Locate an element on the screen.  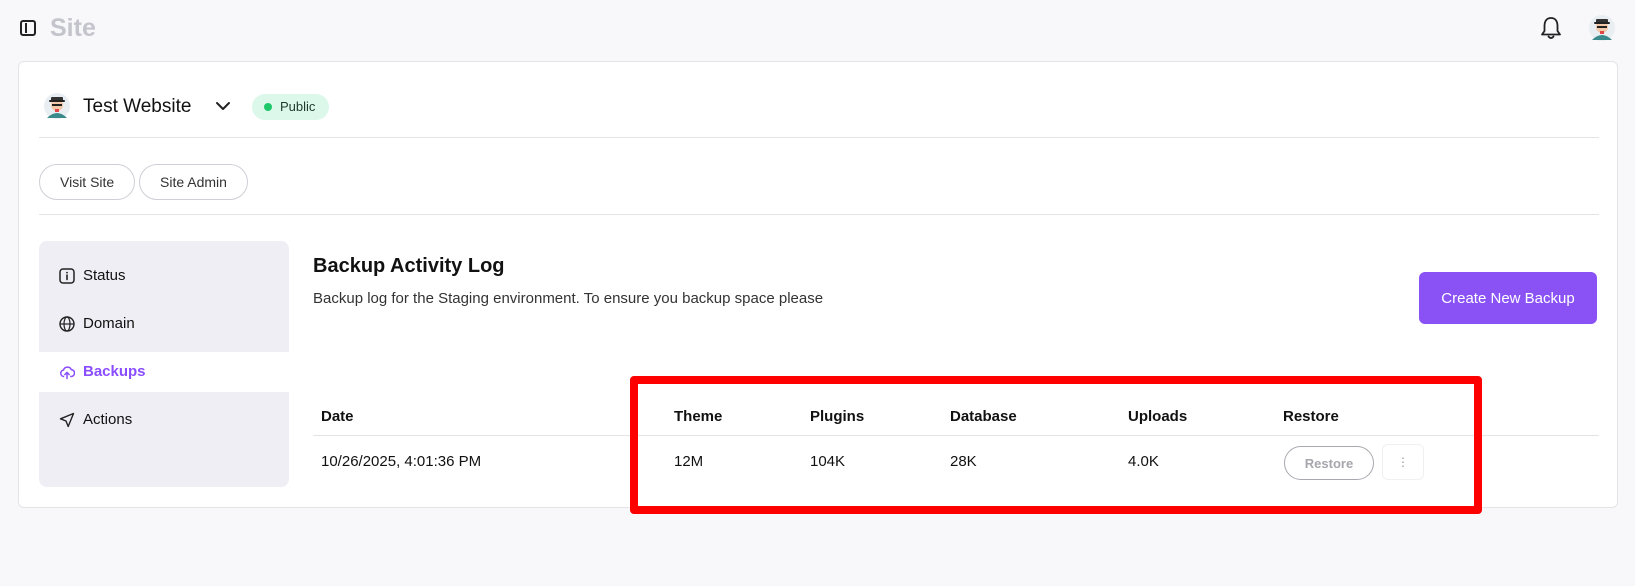
chevron-down-icon is located at coordinates (223, 106).